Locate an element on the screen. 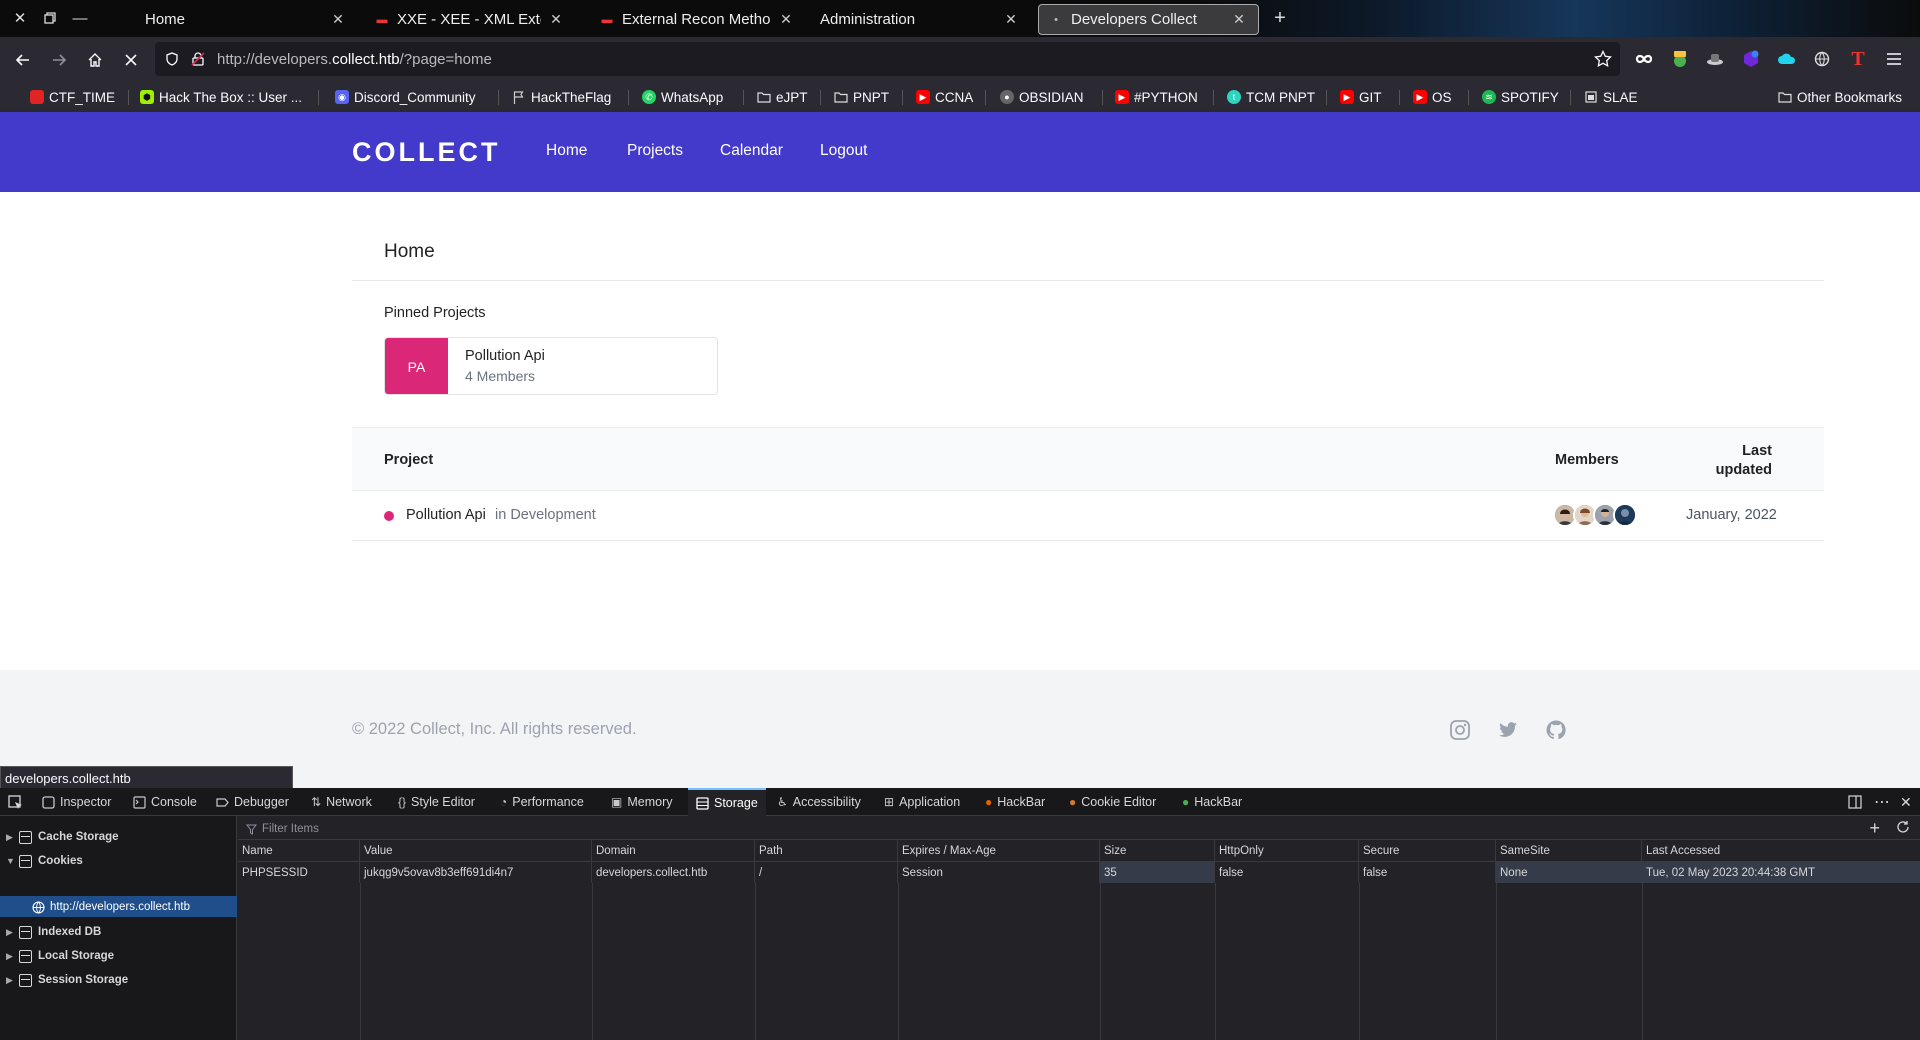  twitter-icon is located at coordinates (1508, 730).